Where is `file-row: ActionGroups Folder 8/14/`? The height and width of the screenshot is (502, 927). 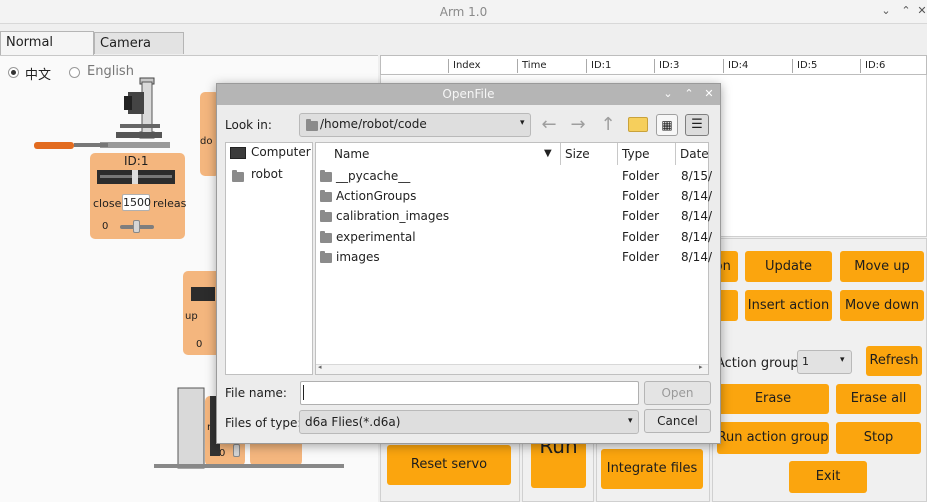
file-row: ActionGroups Folder 8/14/ is located at coordinates (514, 196).